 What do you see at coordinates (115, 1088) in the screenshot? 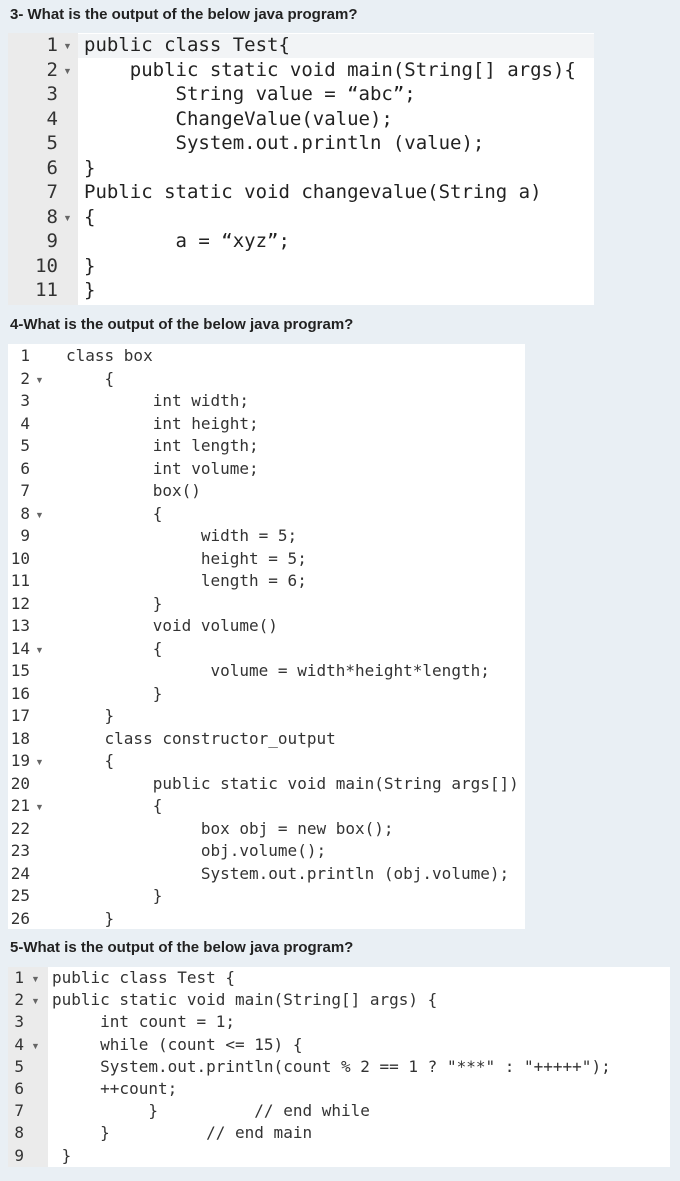
I see `code-line: ++count;` at bounding box center [115, 1088].